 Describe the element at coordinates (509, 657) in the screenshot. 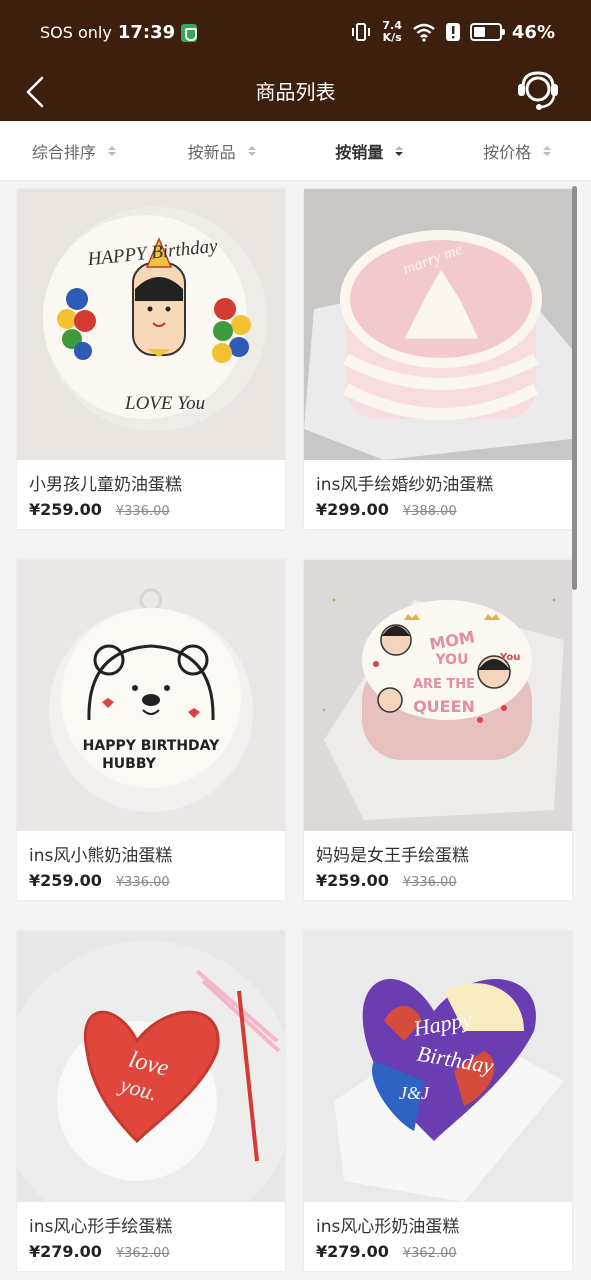

I see `cake-text: You` at that location.